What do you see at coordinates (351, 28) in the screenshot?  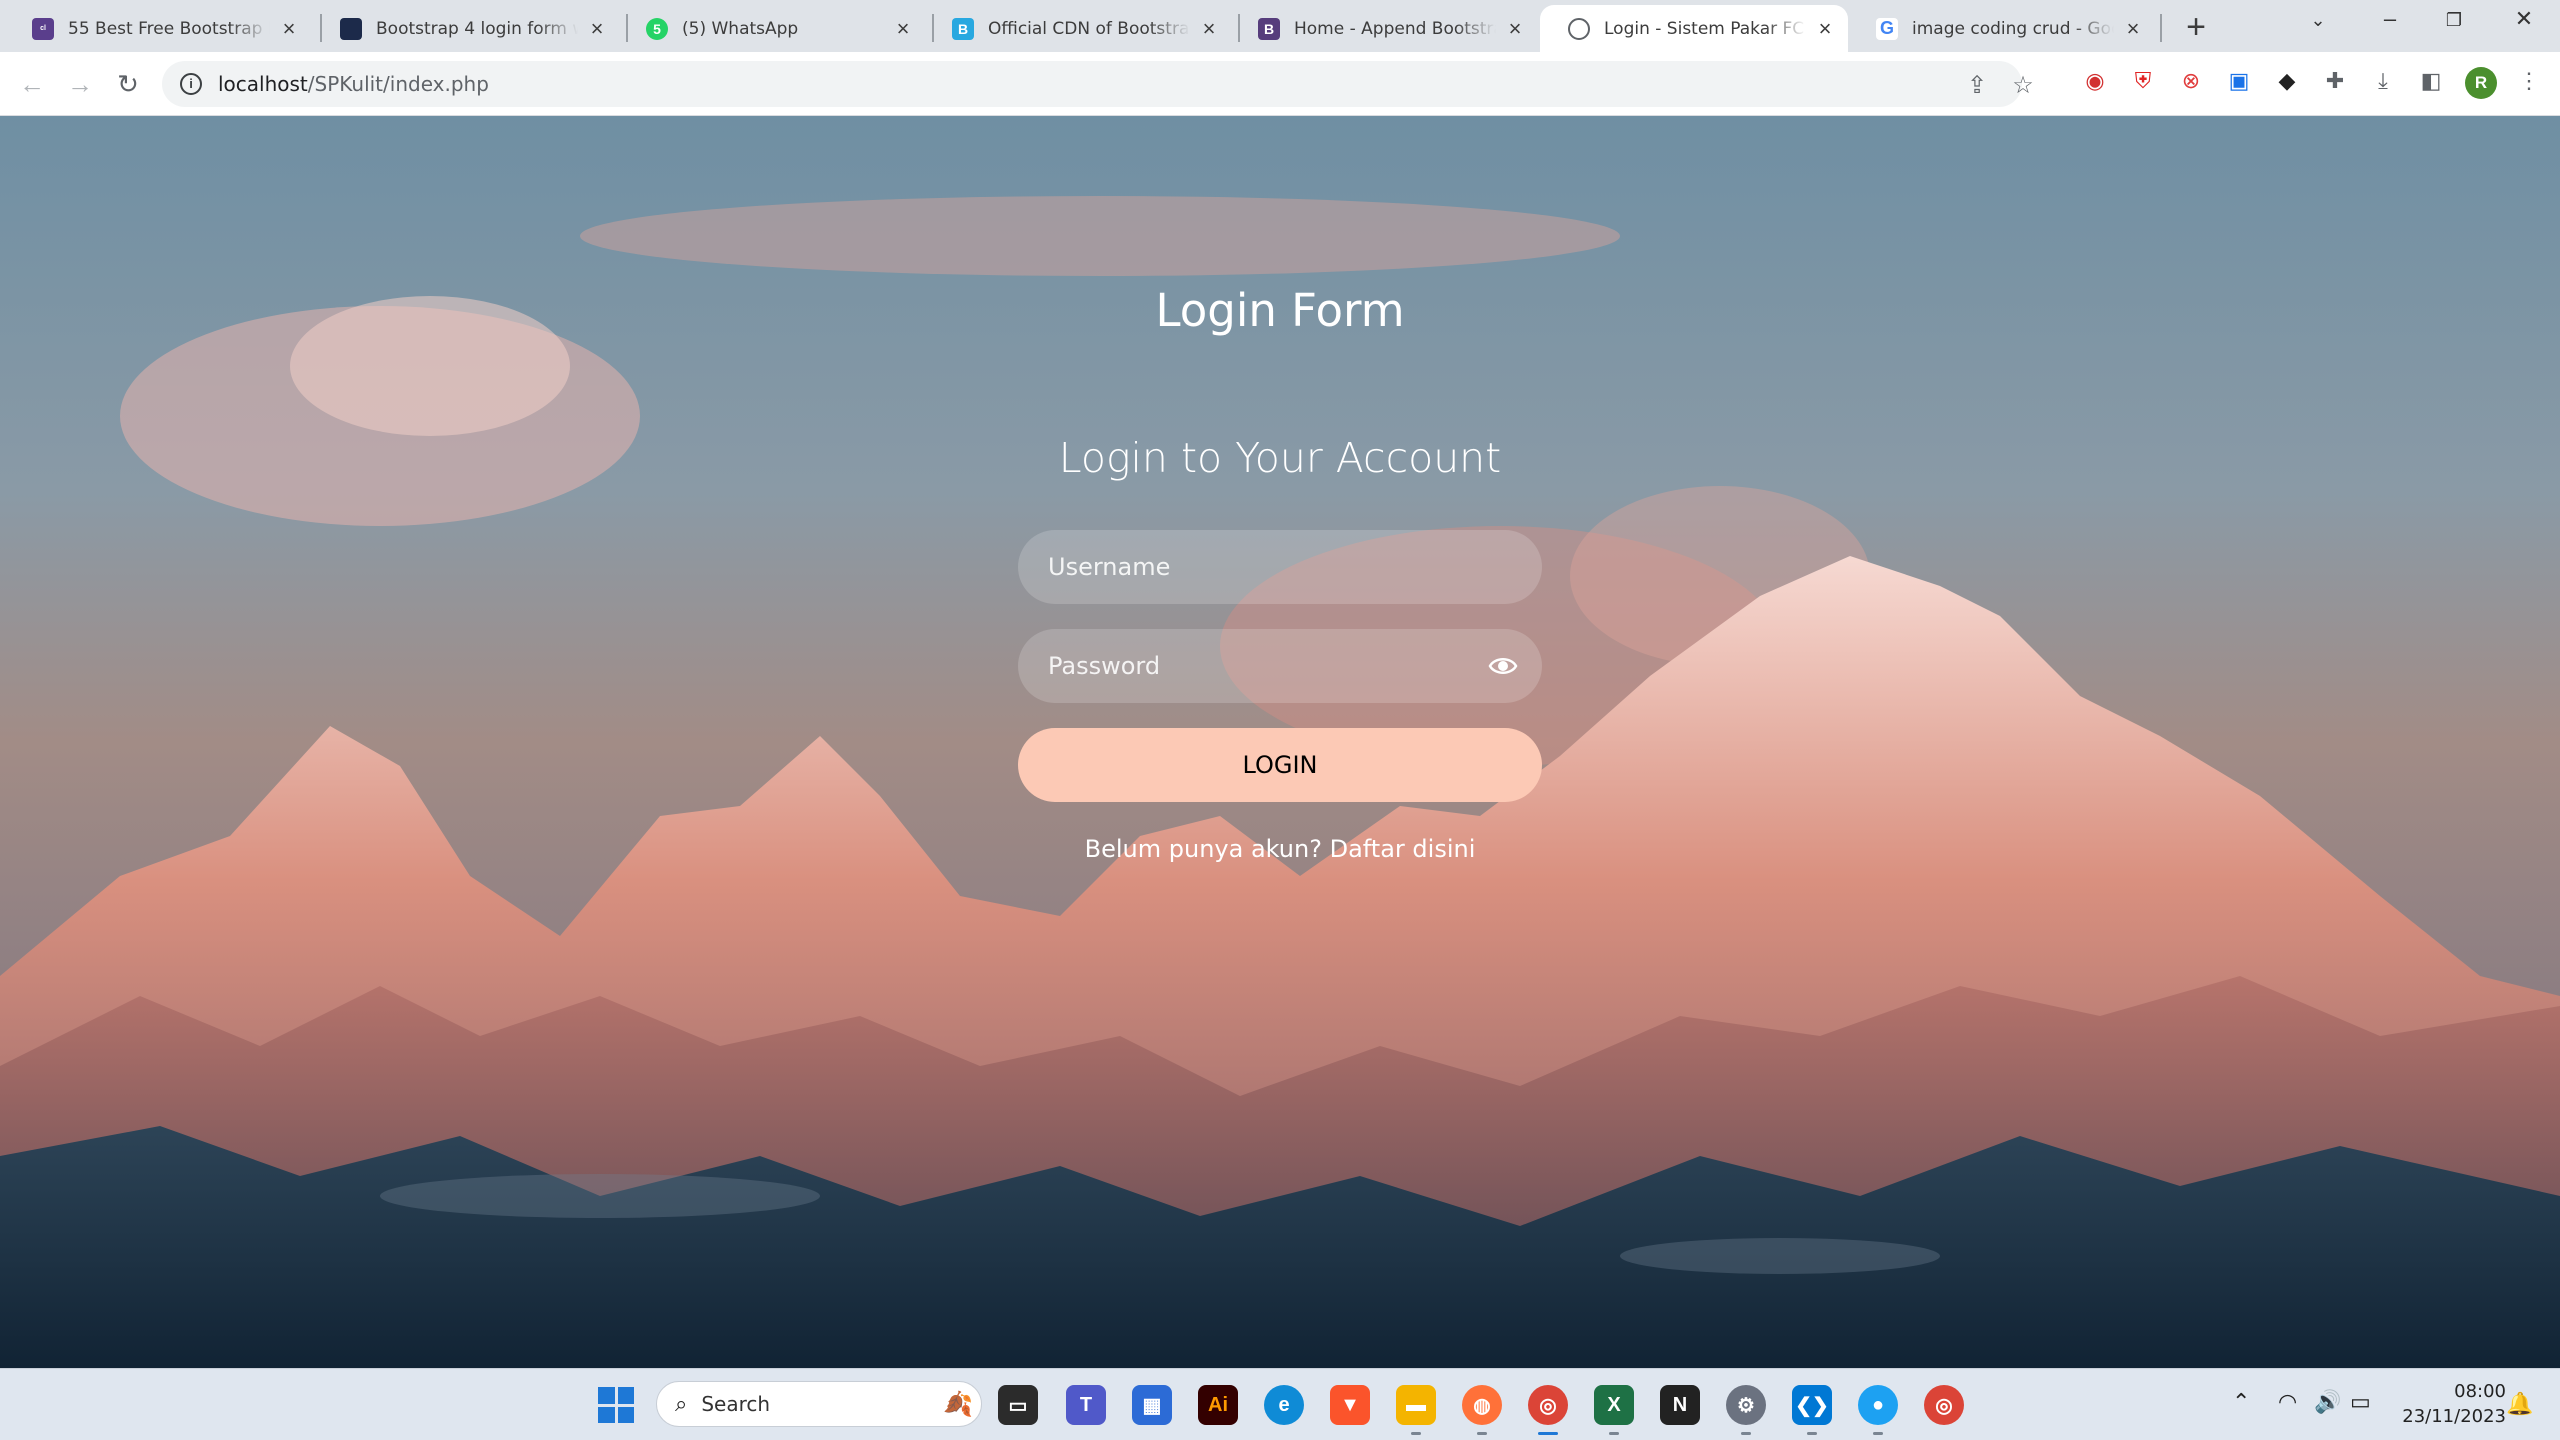 I see `page-favicon-icon` at bounding box center [351, 28].